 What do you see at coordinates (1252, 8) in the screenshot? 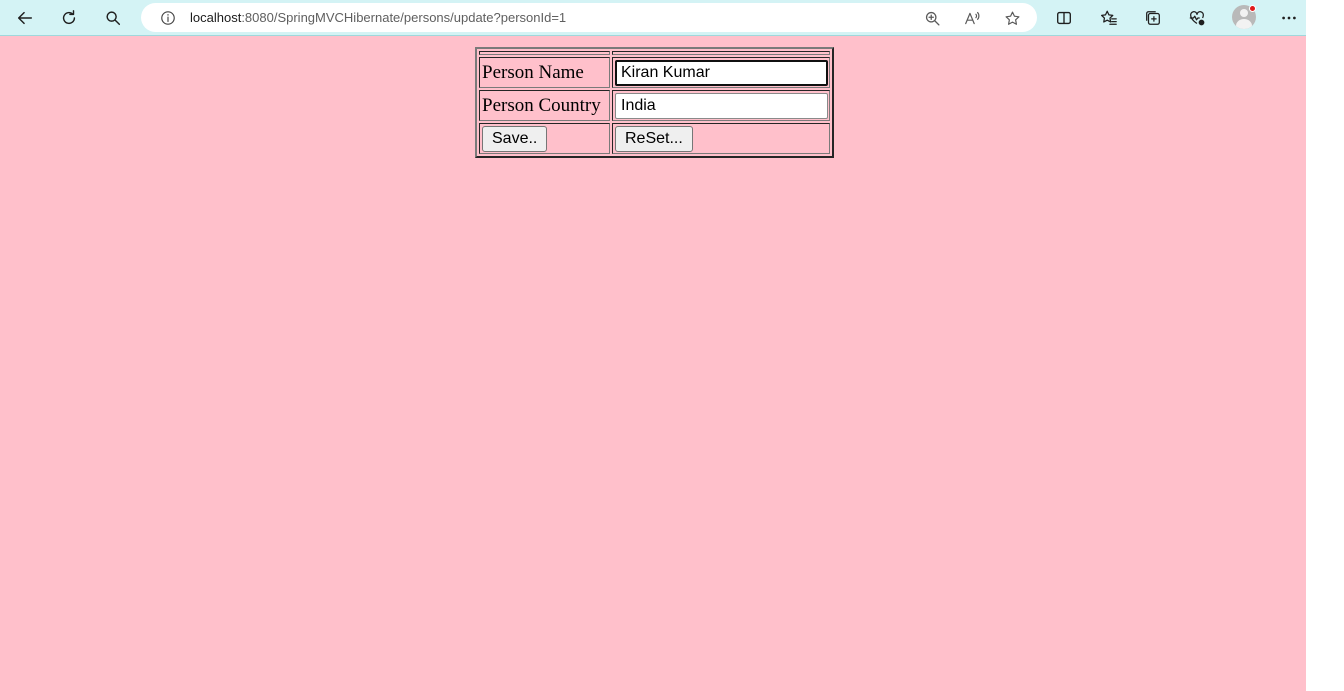
I see `notification-dot` at bounding box center [1252, 8].